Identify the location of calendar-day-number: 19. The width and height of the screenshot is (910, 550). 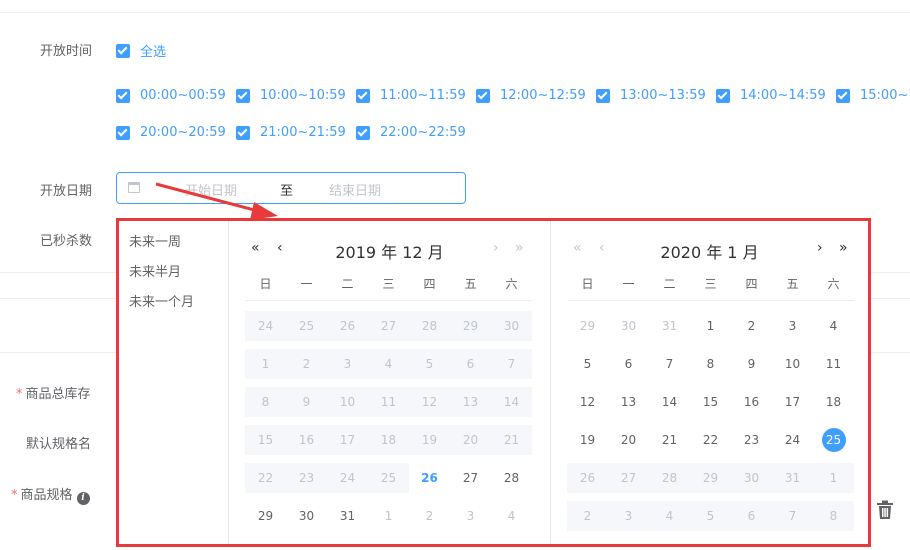
(429, 440).